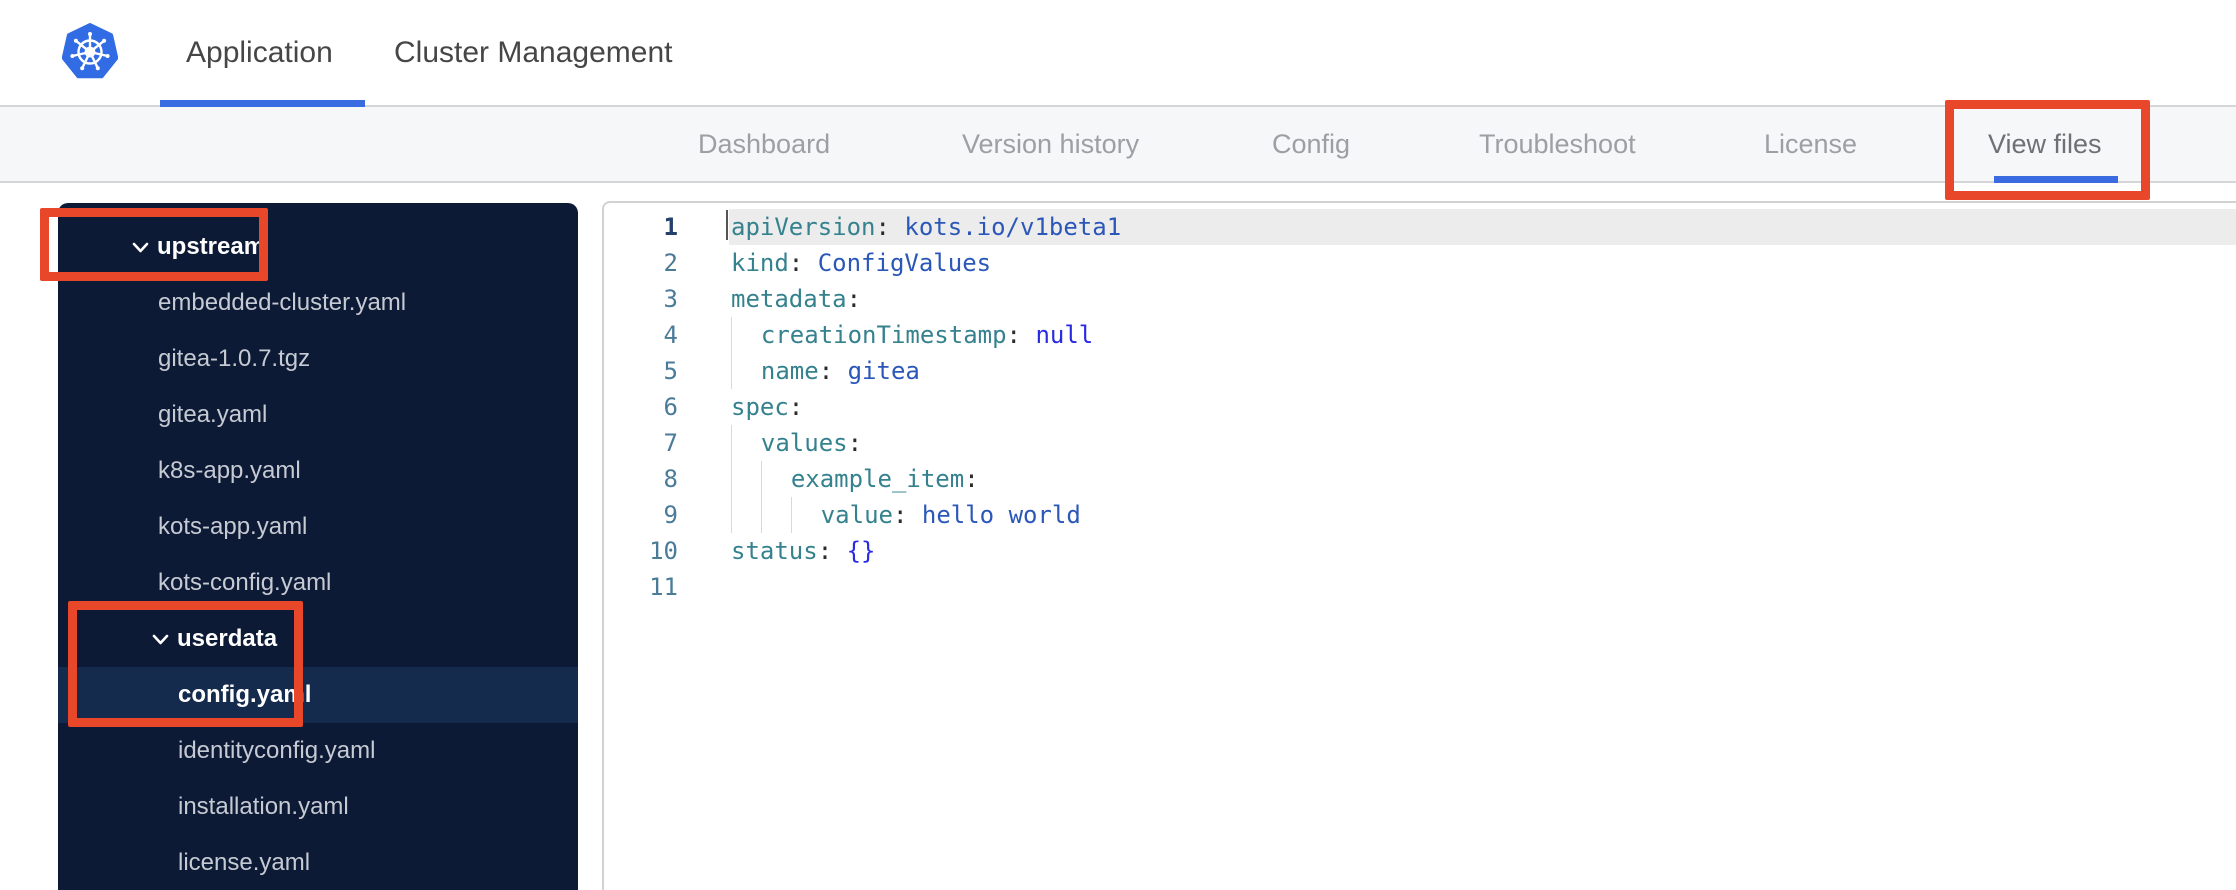  Describe the element at coordinates (282, 302) in the screenshot. I see `file-label: embedded-cluster.yaml` at that location.